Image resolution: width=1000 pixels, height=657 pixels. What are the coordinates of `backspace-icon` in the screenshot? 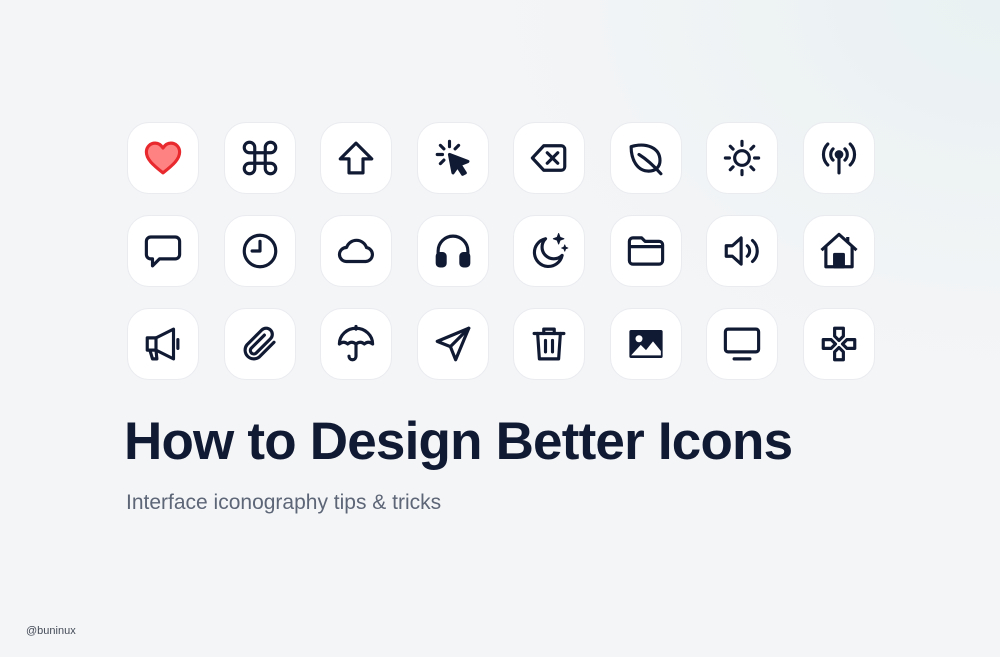 It's located at (548, 158).